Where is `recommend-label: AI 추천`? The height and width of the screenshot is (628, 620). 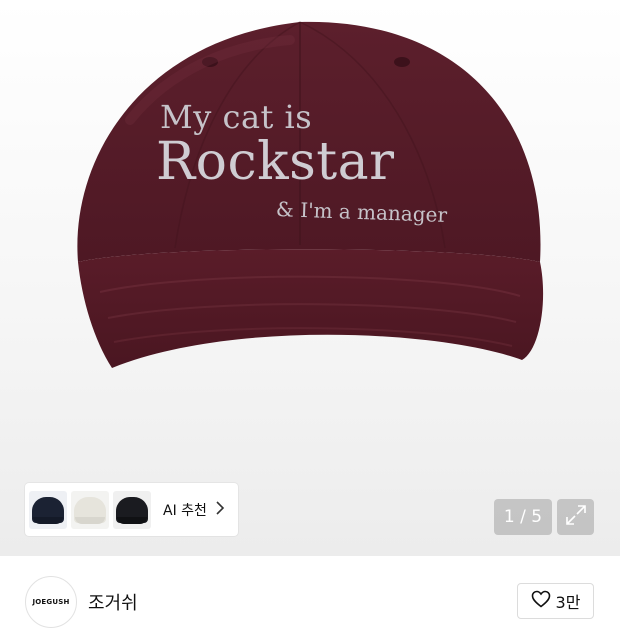 recommend-label: AI 추천 is located at coordinates (185, 510).